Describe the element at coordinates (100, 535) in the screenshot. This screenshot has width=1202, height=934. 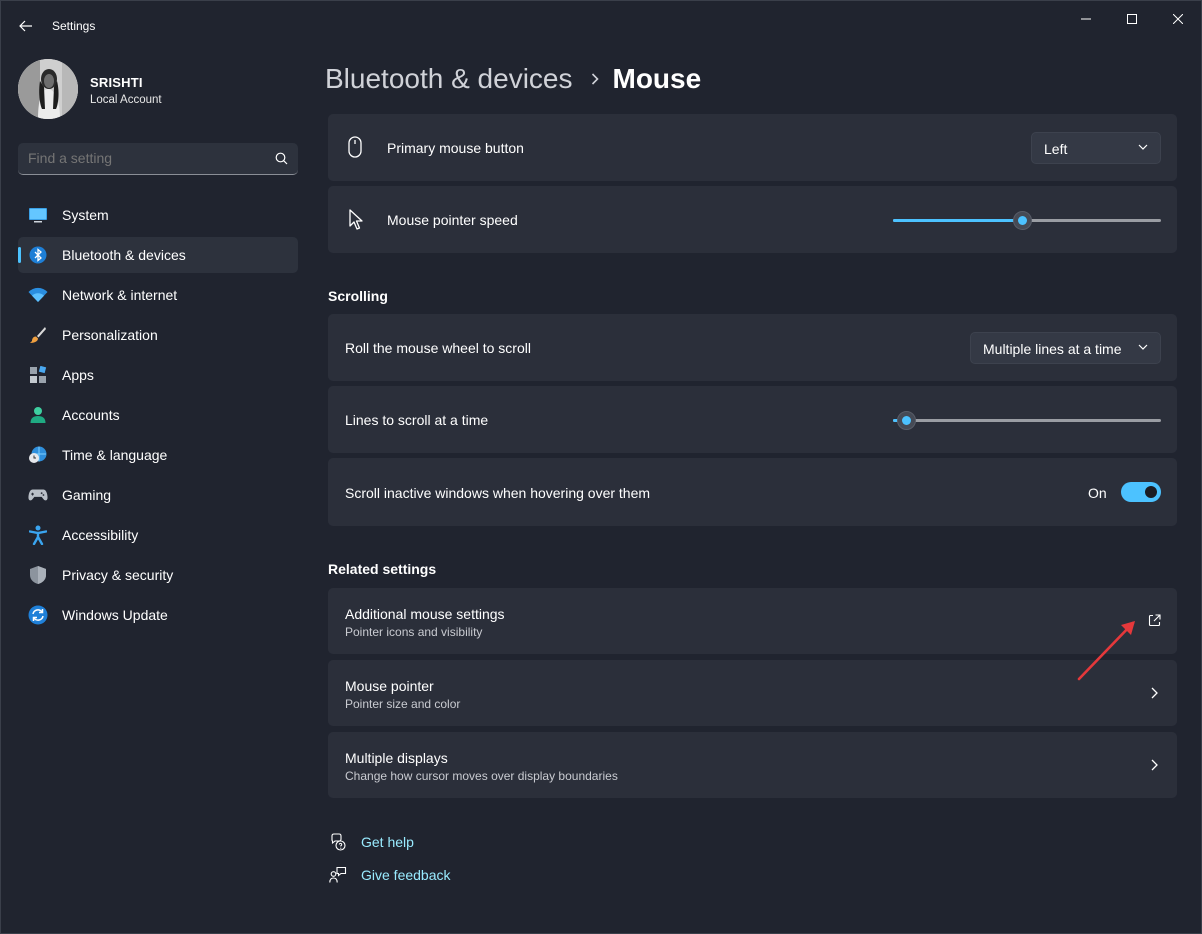
I see `sidebar-item-label: Accessibility` at that location.